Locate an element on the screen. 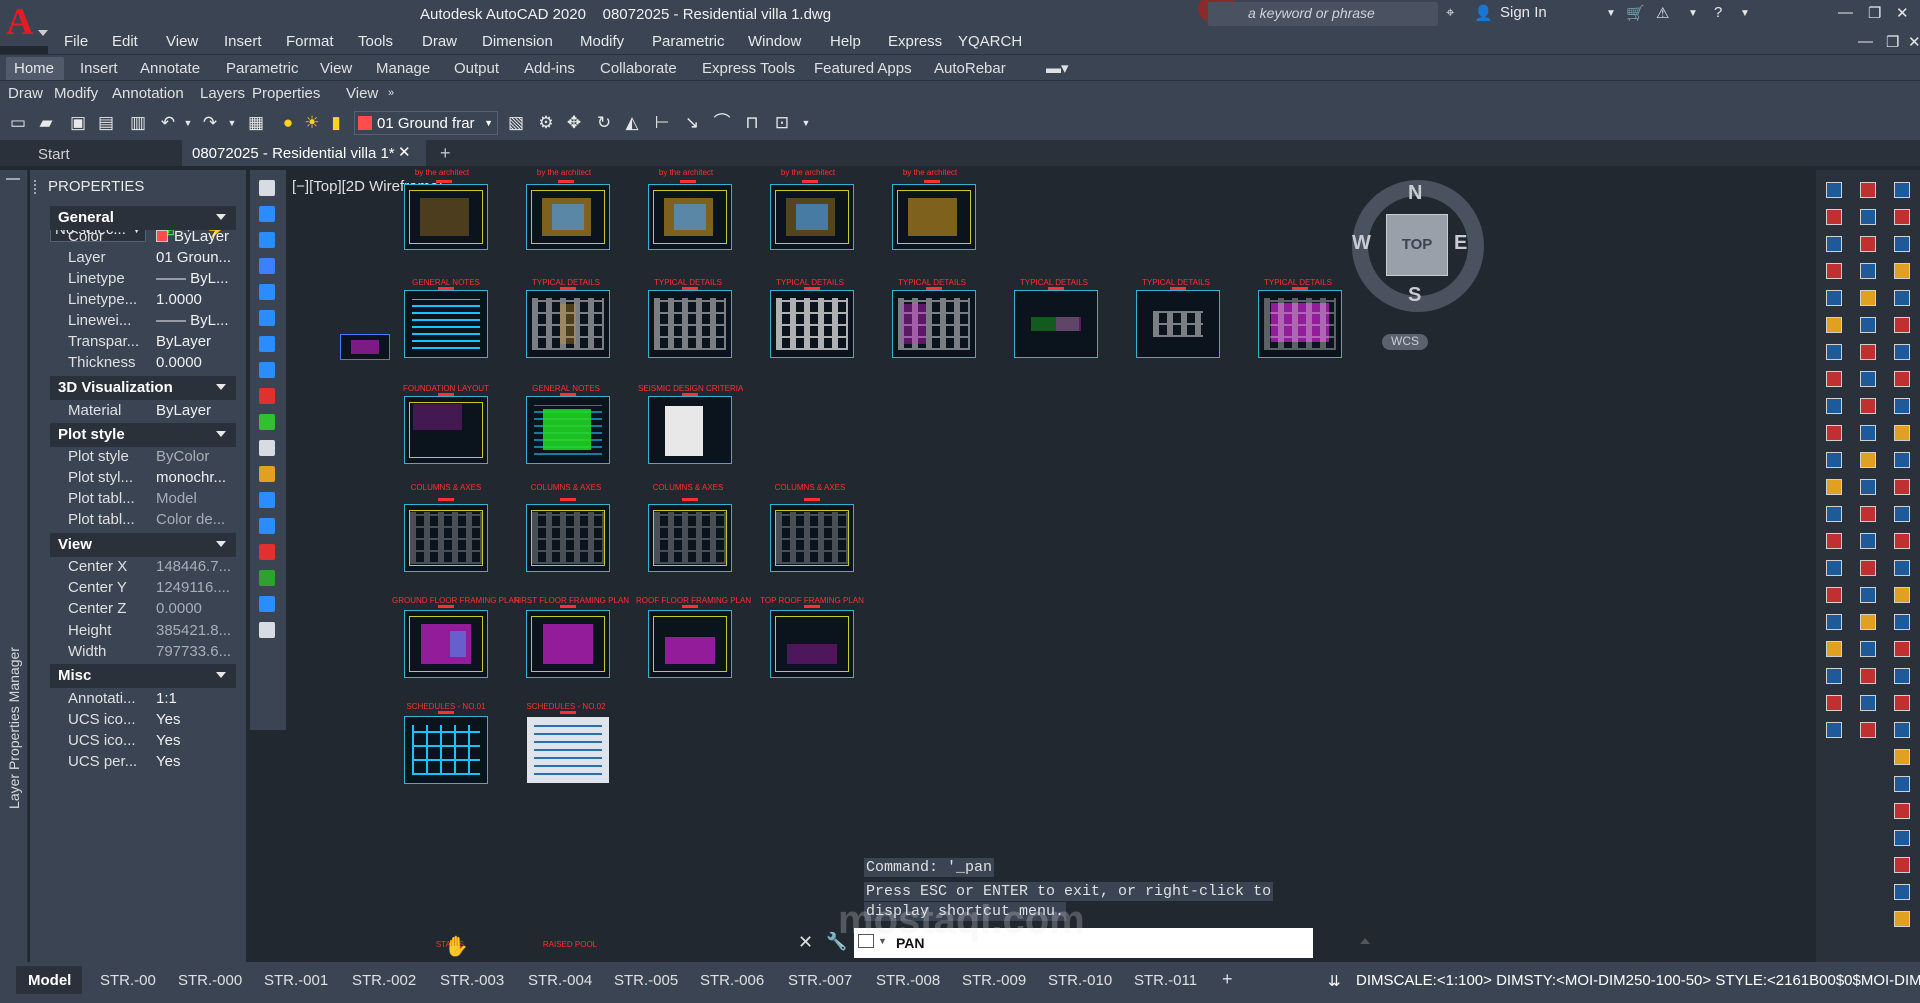 Image resolution: width=1920 pixels, height=1003 pixels. app-menu-button: A is located at coordinates (24, 23).